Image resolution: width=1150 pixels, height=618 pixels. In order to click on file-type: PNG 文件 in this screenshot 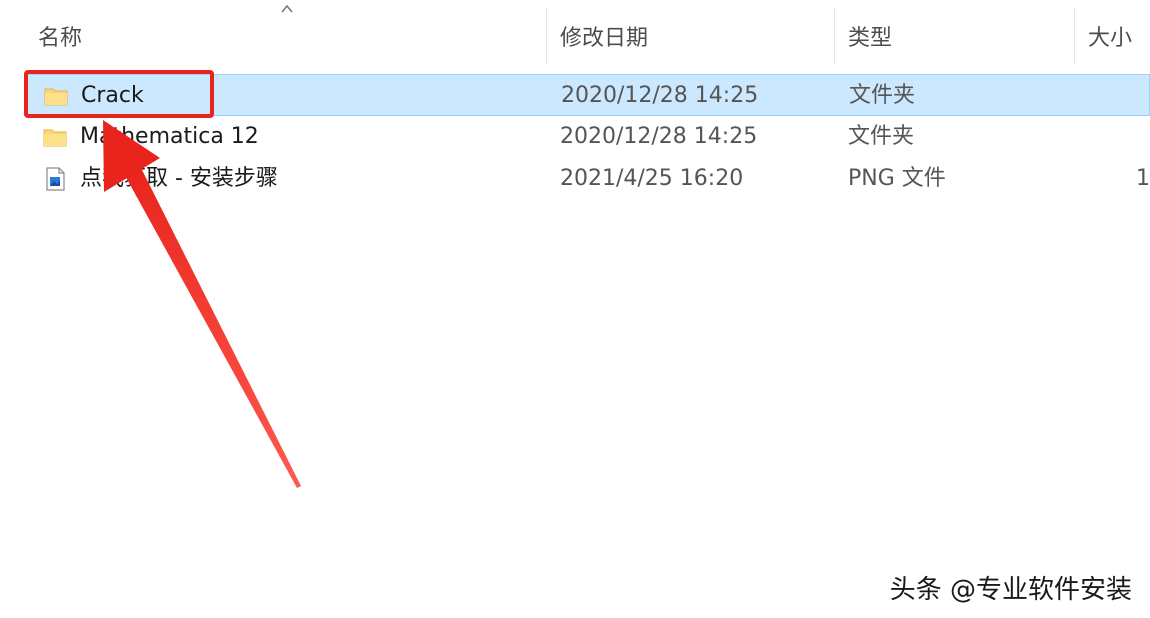, I will do `click(897, 178)`.